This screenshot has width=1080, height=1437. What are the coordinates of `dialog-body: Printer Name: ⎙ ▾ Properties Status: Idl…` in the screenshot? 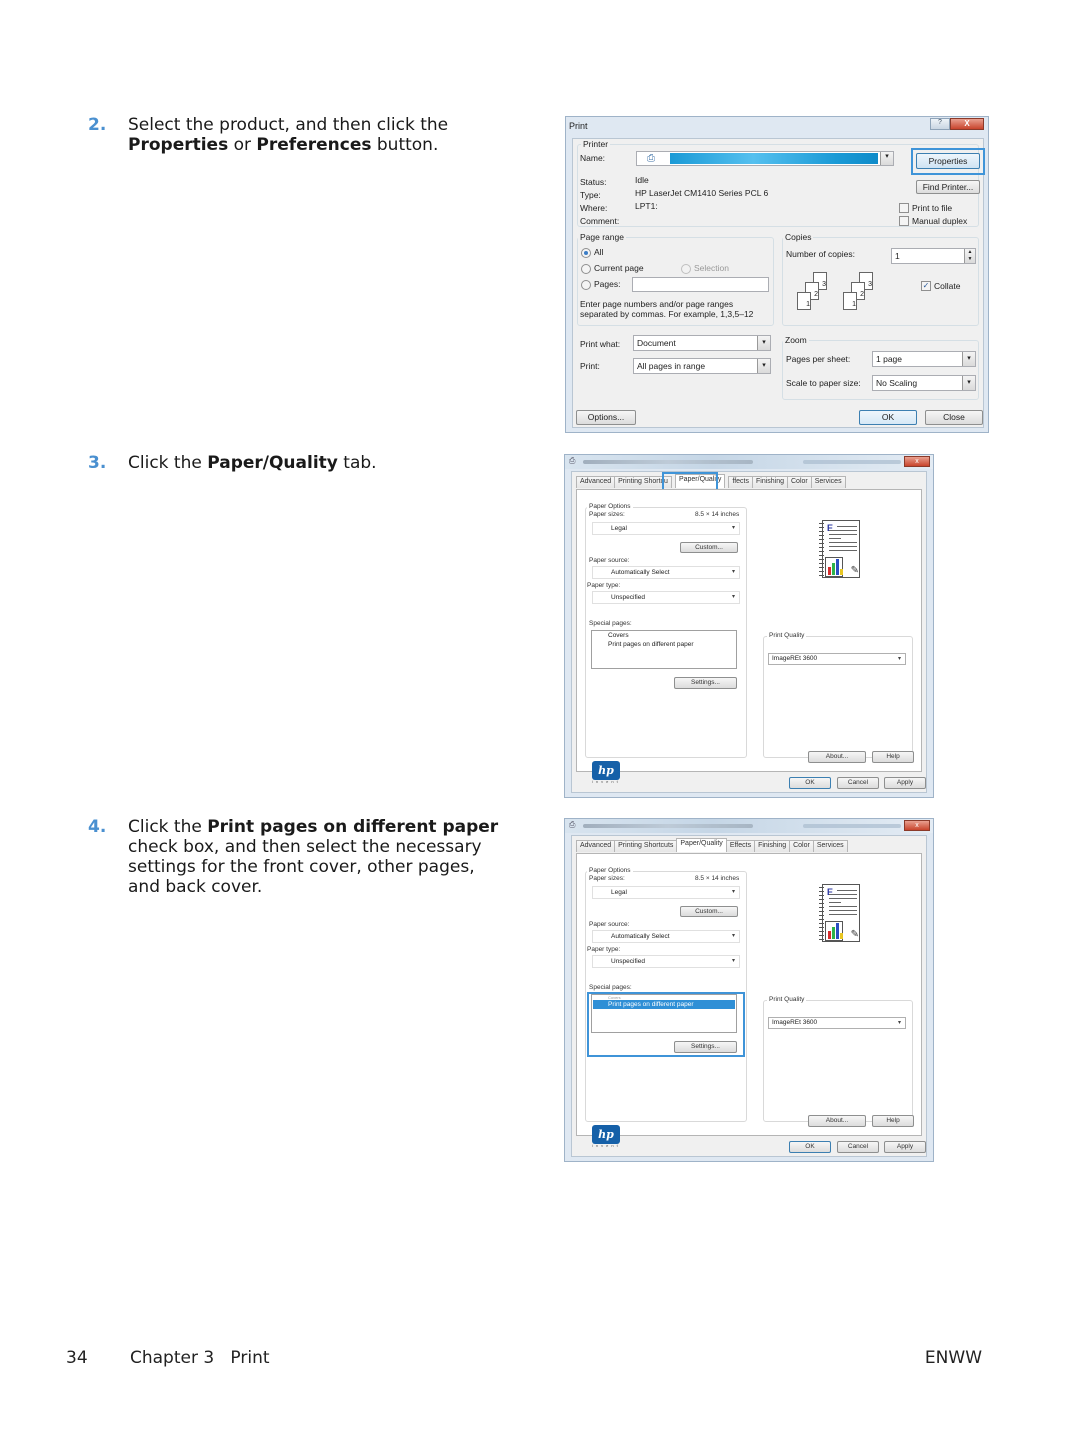 It's located at (778, 283).